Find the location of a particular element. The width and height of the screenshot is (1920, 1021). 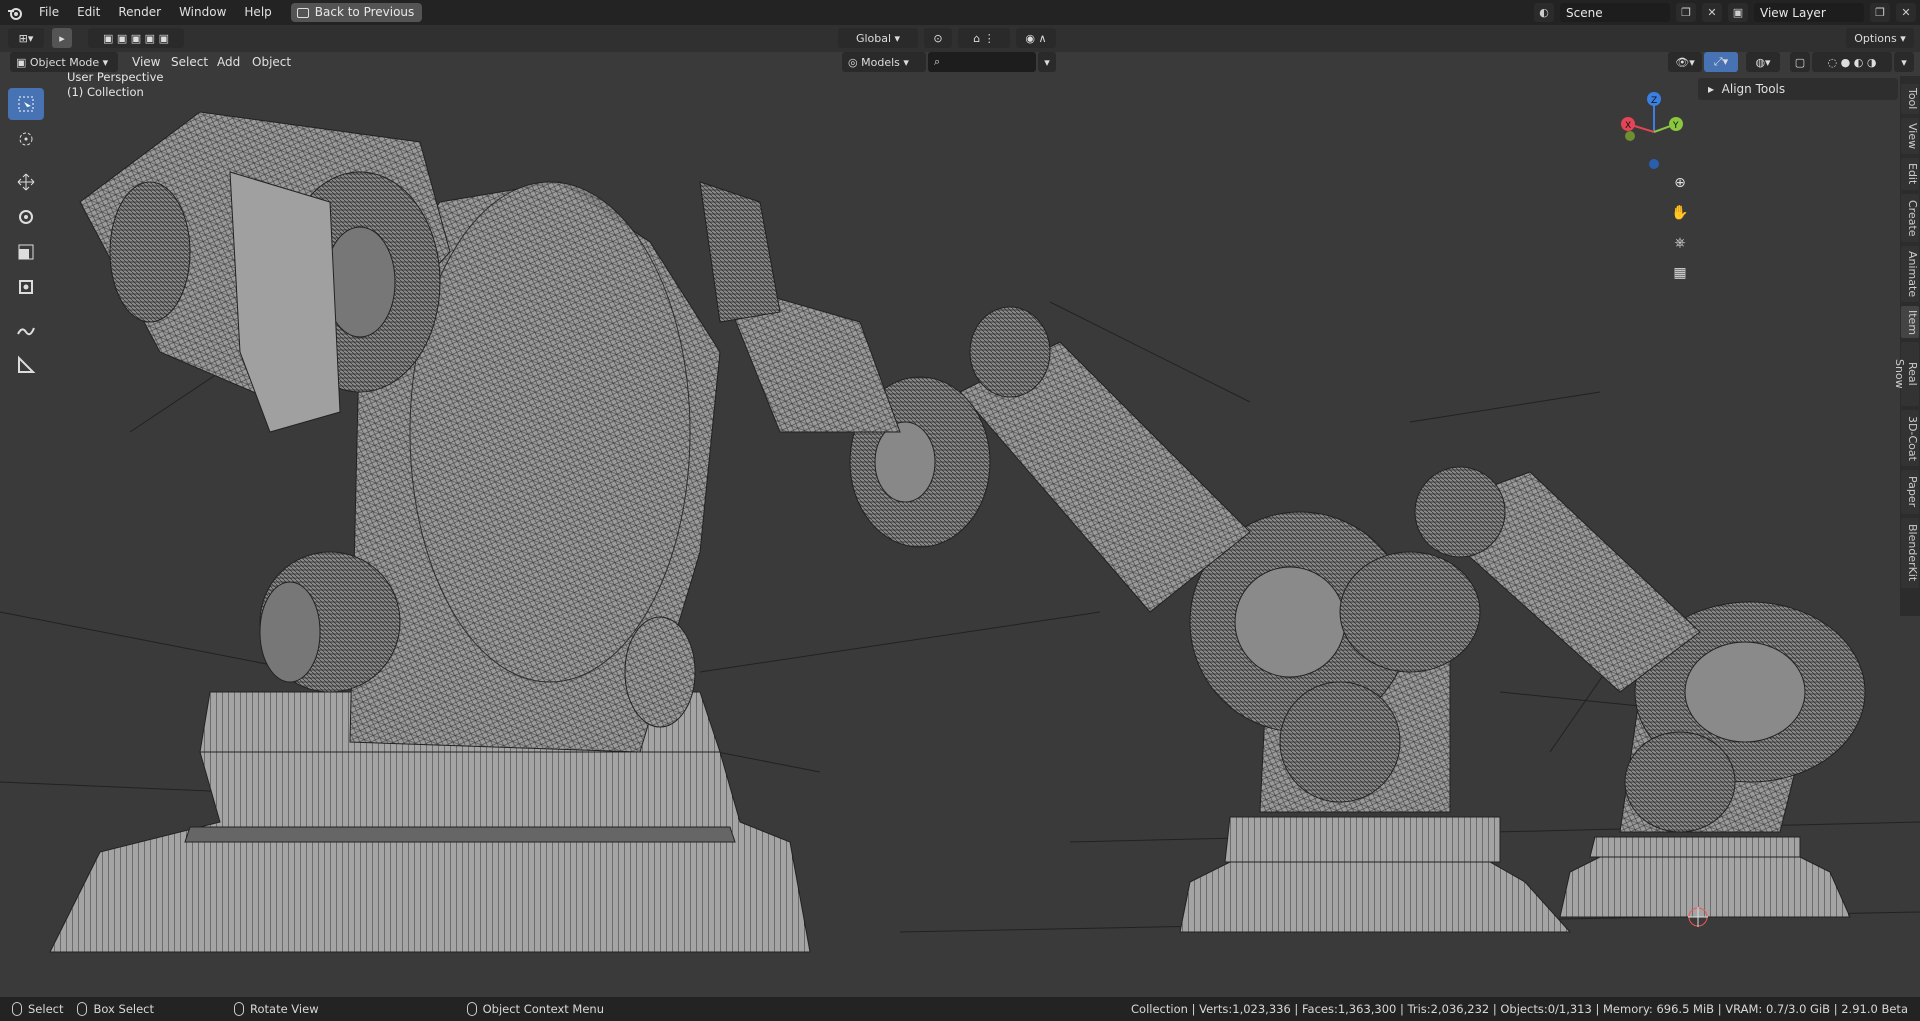

tab-edit: Edit is located at coordinates (1910, 174).